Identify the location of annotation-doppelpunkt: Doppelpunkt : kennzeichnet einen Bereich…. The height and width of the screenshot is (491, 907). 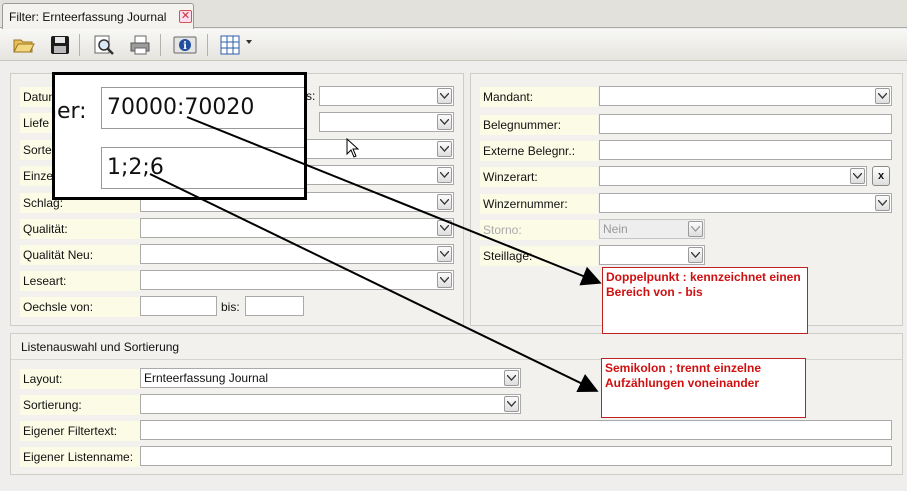
(705, 300).